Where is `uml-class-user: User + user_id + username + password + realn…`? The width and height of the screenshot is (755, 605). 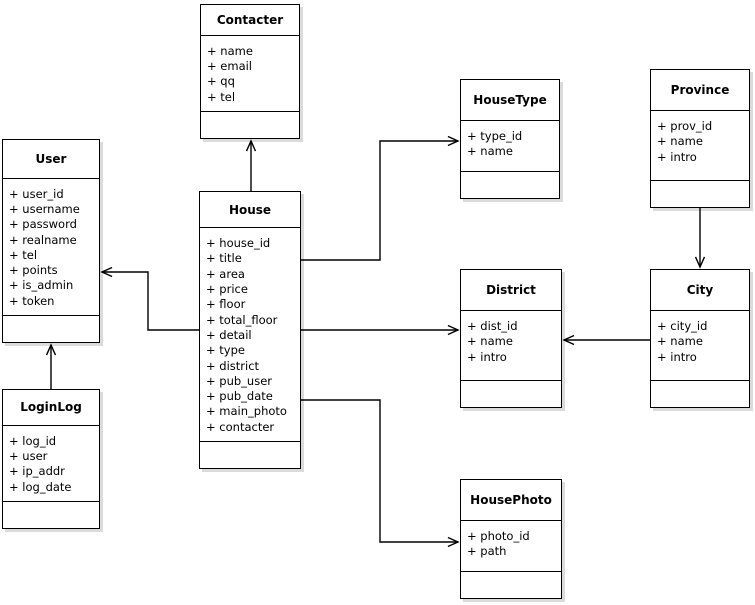 uml-class-user: User + user_id + username + password + realn… is located at coordinates (51, 241).